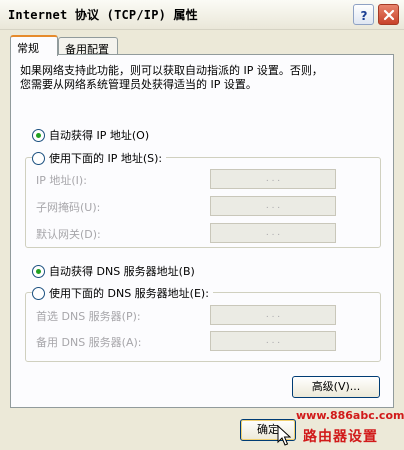 The height and width of the screenshot is (450, 404). I want to click on preferred-dns-value: . . ., so click(273, 315).